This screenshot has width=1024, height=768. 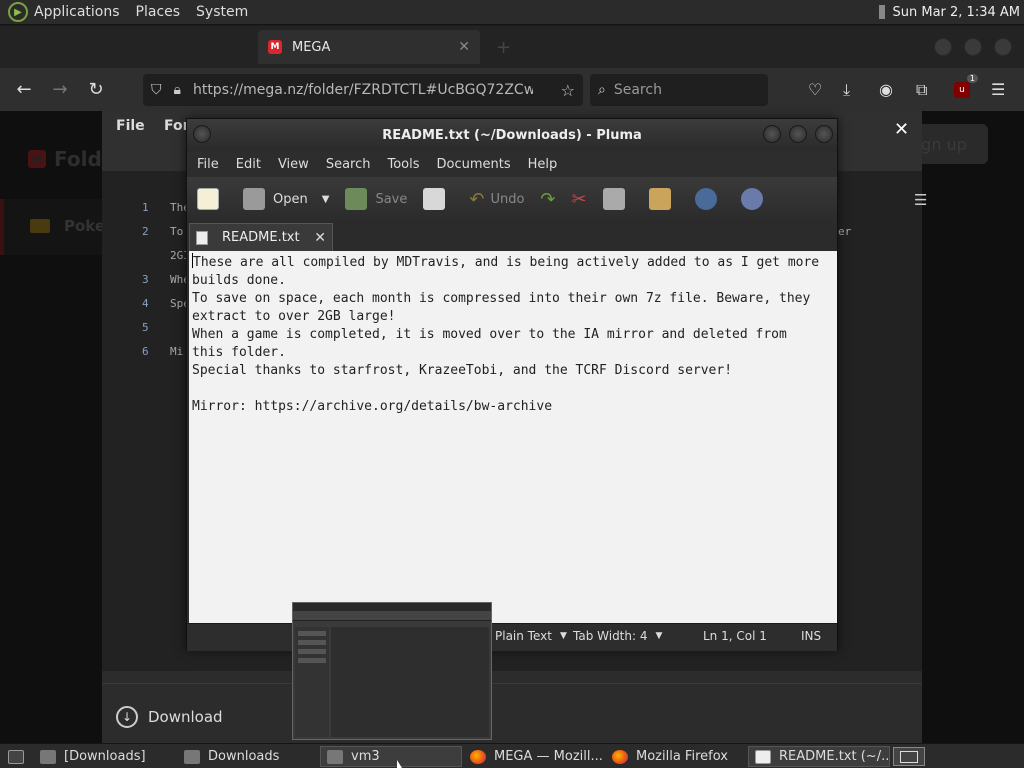 What do you see at coordinates (613, 199) in the screenshot?
I see `copy-icon` at bounding box center [613, 199].